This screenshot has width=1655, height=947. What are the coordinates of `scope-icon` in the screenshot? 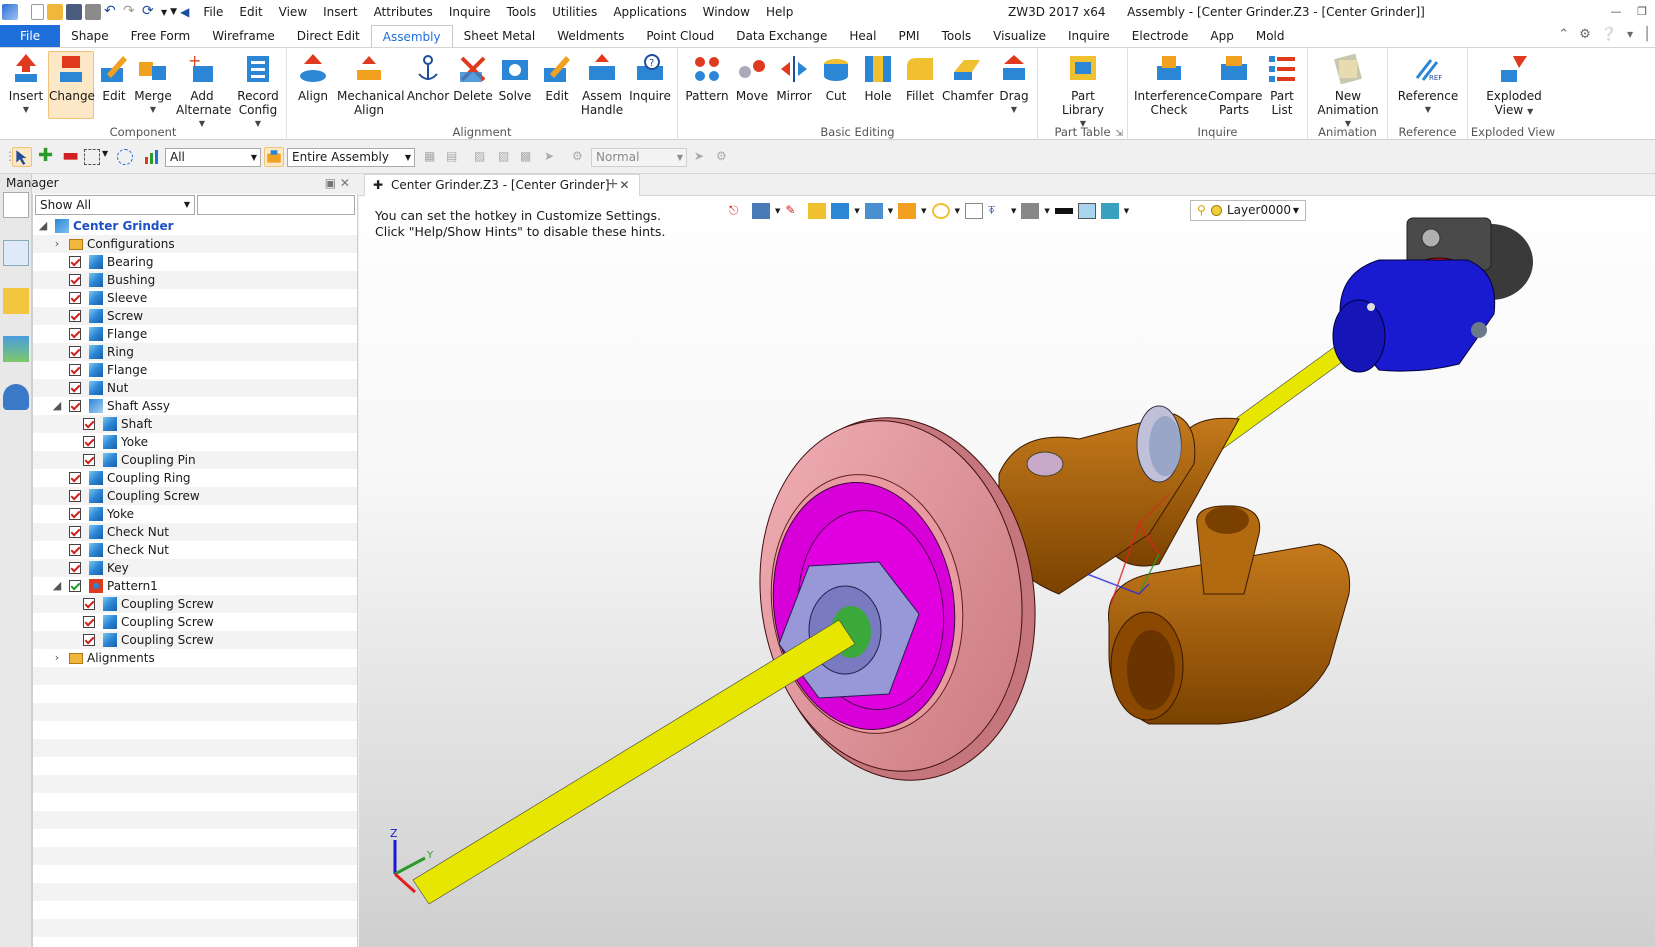 It's located at (274, 157).